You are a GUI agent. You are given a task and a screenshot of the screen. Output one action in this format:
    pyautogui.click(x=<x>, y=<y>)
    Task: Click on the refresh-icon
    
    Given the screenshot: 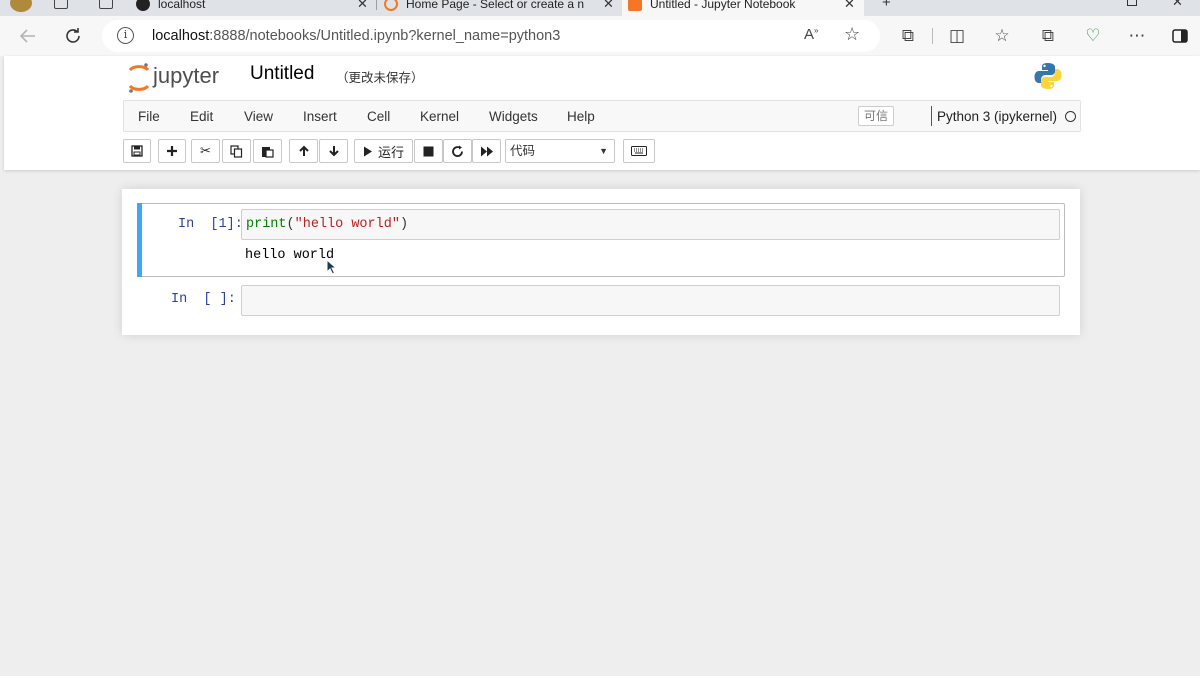 What is the action you would take?
    pyautogui.click(x=73, y=36)
    